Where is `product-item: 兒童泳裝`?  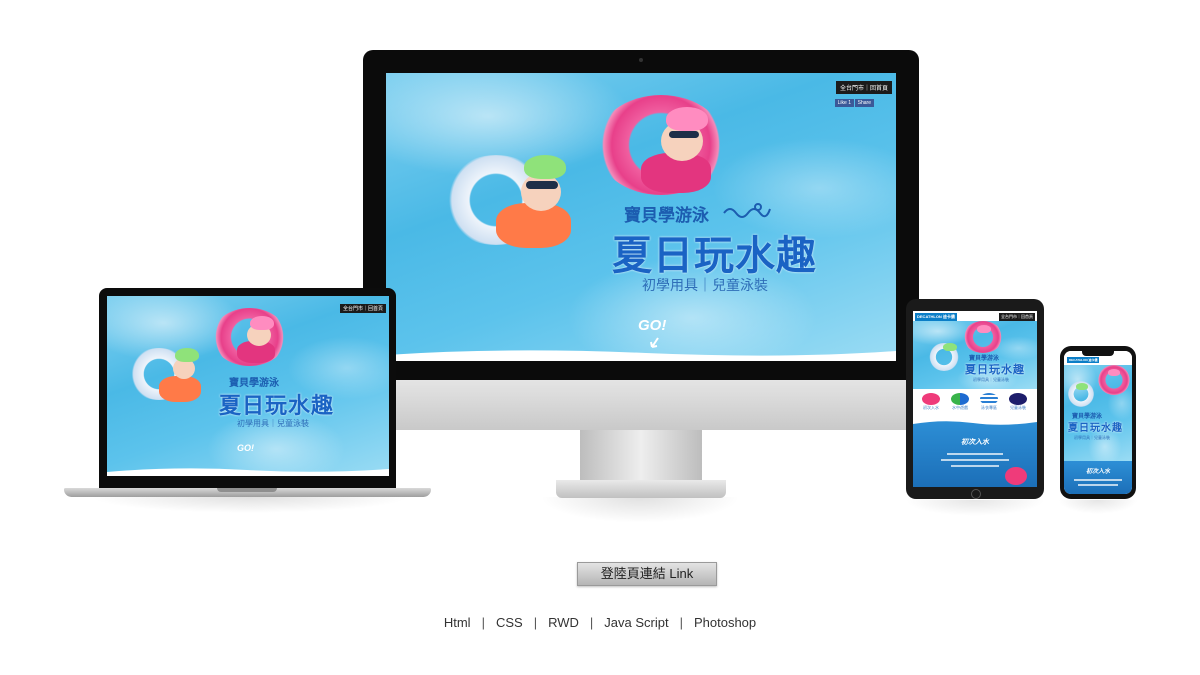 product-item: 兒童泳裝 is located at coordinates (1018, 402).